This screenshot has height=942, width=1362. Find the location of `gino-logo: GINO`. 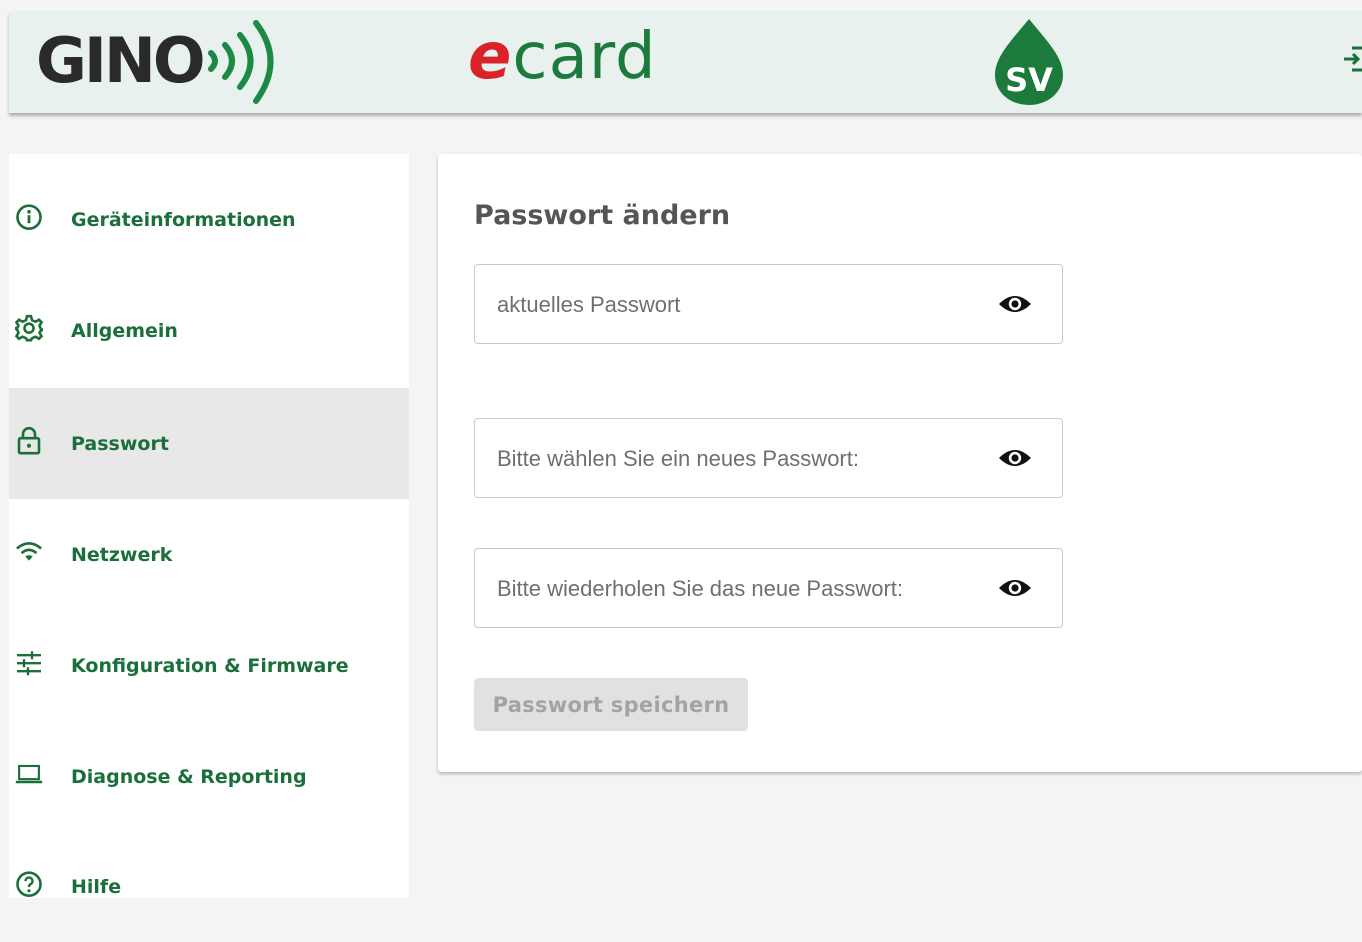

gino-logo: GINO is located at coordinates (160, 61).